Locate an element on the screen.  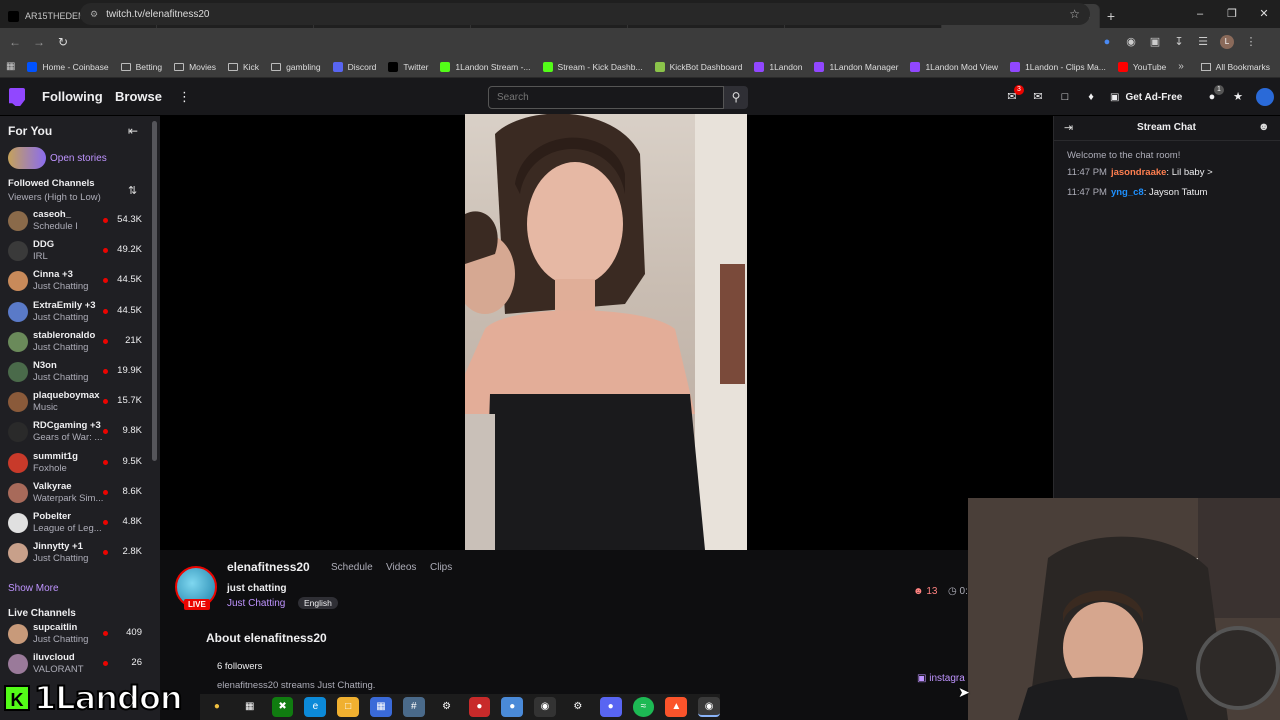
mail-icon: ✉ is located at coordinates (1038, 97).